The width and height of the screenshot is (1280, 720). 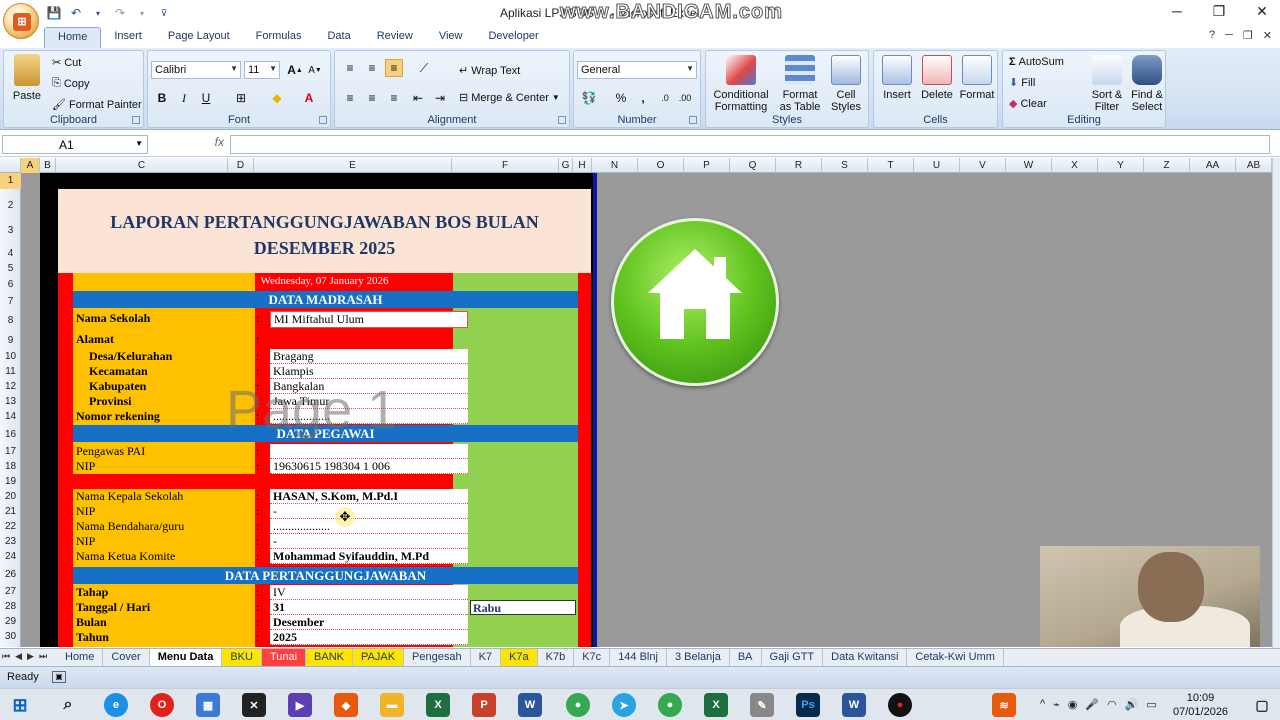 I want to click on align-top-icon: ≡, so click(x=350, y=68).